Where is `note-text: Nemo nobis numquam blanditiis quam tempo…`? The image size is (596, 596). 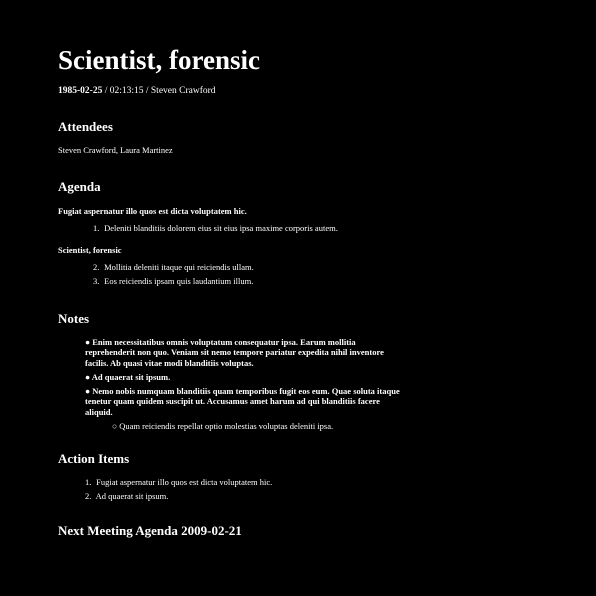 note-text: Nemo nobis numquam blanditiis quam tempo… is located at coordinates (242, 401).